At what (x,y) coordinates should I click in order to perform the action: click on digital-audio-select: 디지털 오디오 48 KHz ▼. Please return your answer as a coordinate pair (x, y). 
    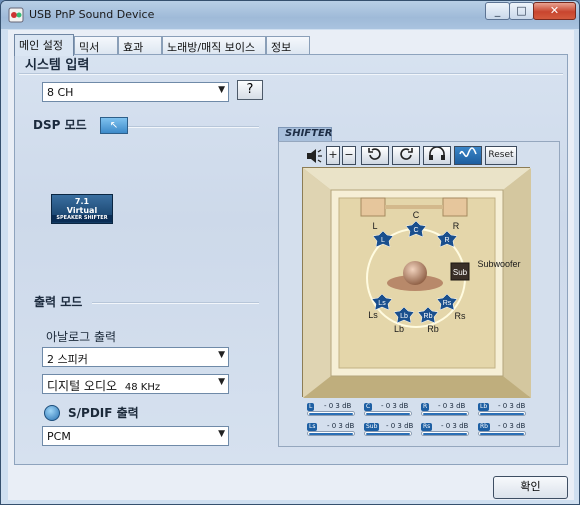
    Looking at the image, I should click on (135, 384).